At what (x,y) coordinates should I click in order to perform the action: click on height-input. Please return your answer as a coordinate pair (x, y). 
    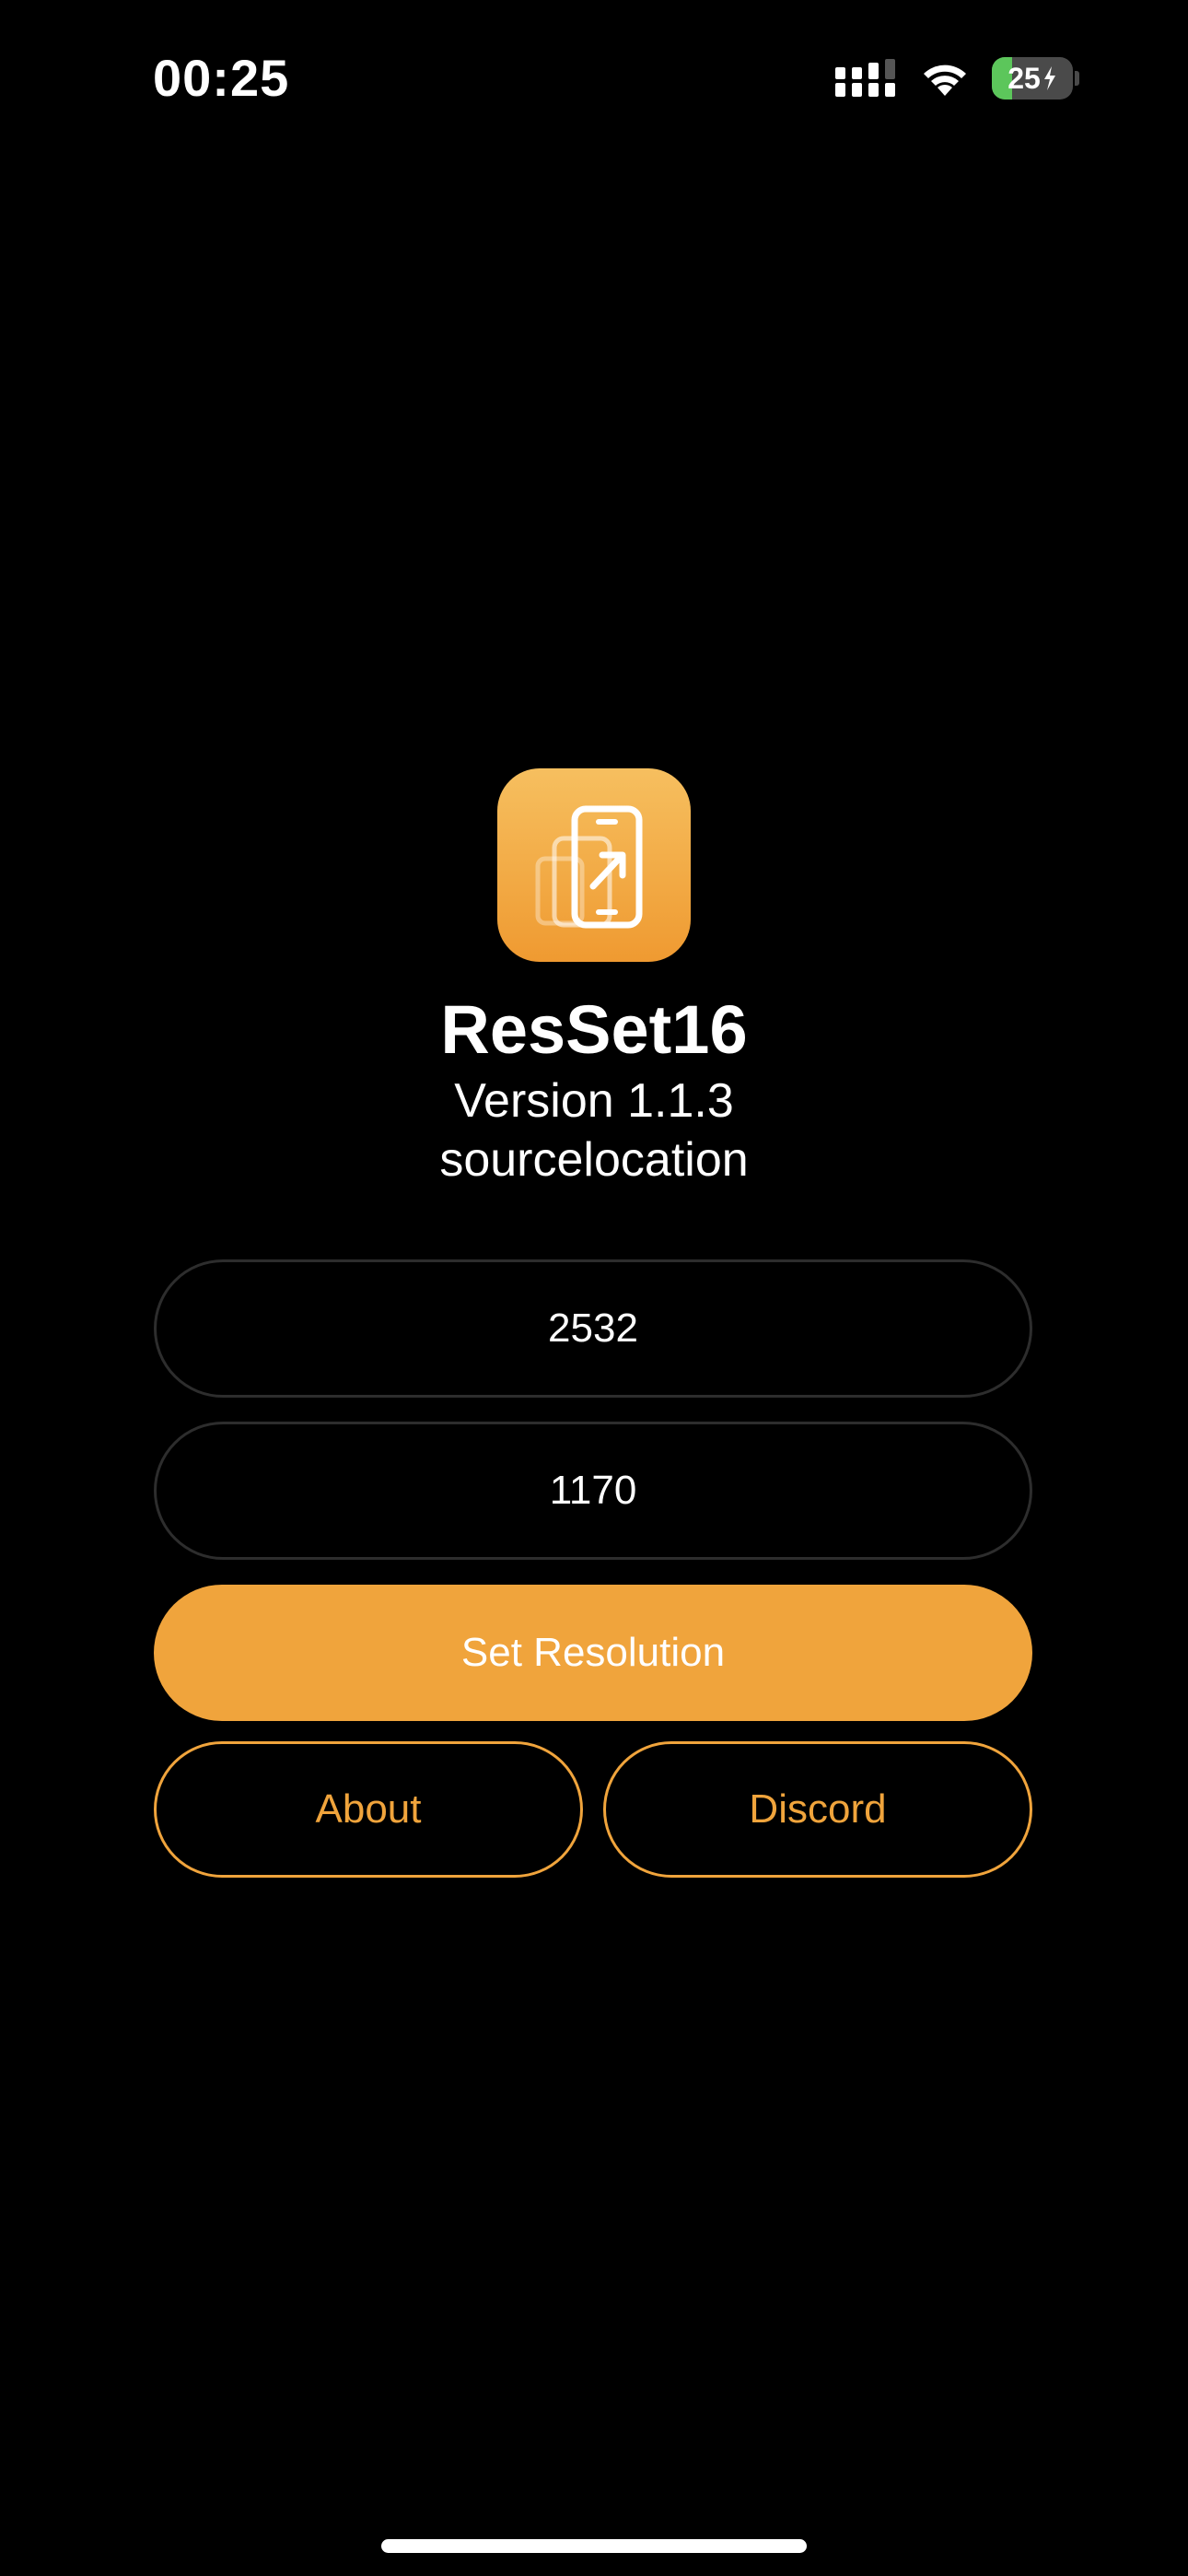
    Looking at the image, I should click on (593, 1328).